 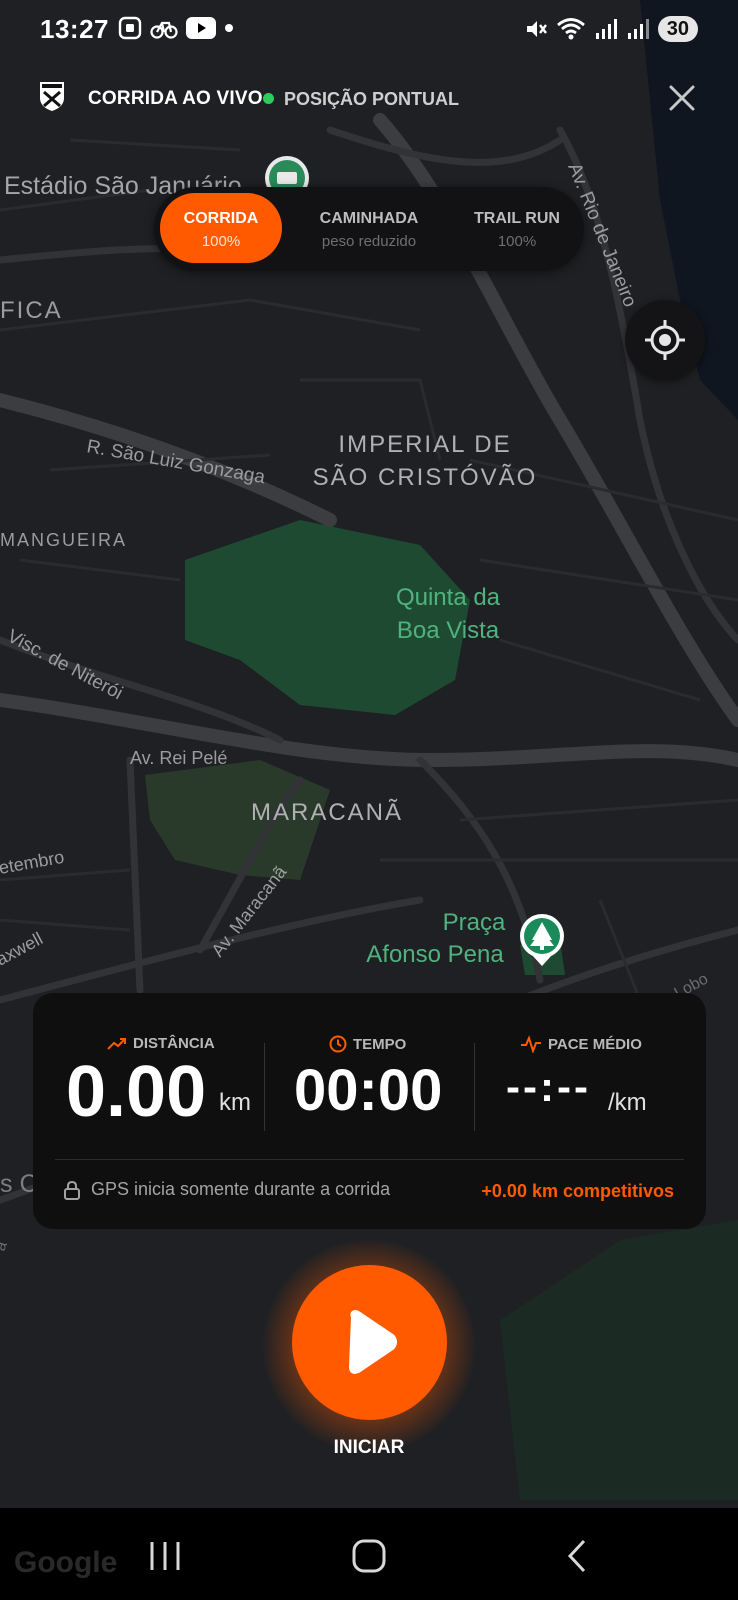 What do you see at coordinates (369, 1447) in the screenshot?
I see `start-label: INICIAR` at bounding box center [369, 1447].